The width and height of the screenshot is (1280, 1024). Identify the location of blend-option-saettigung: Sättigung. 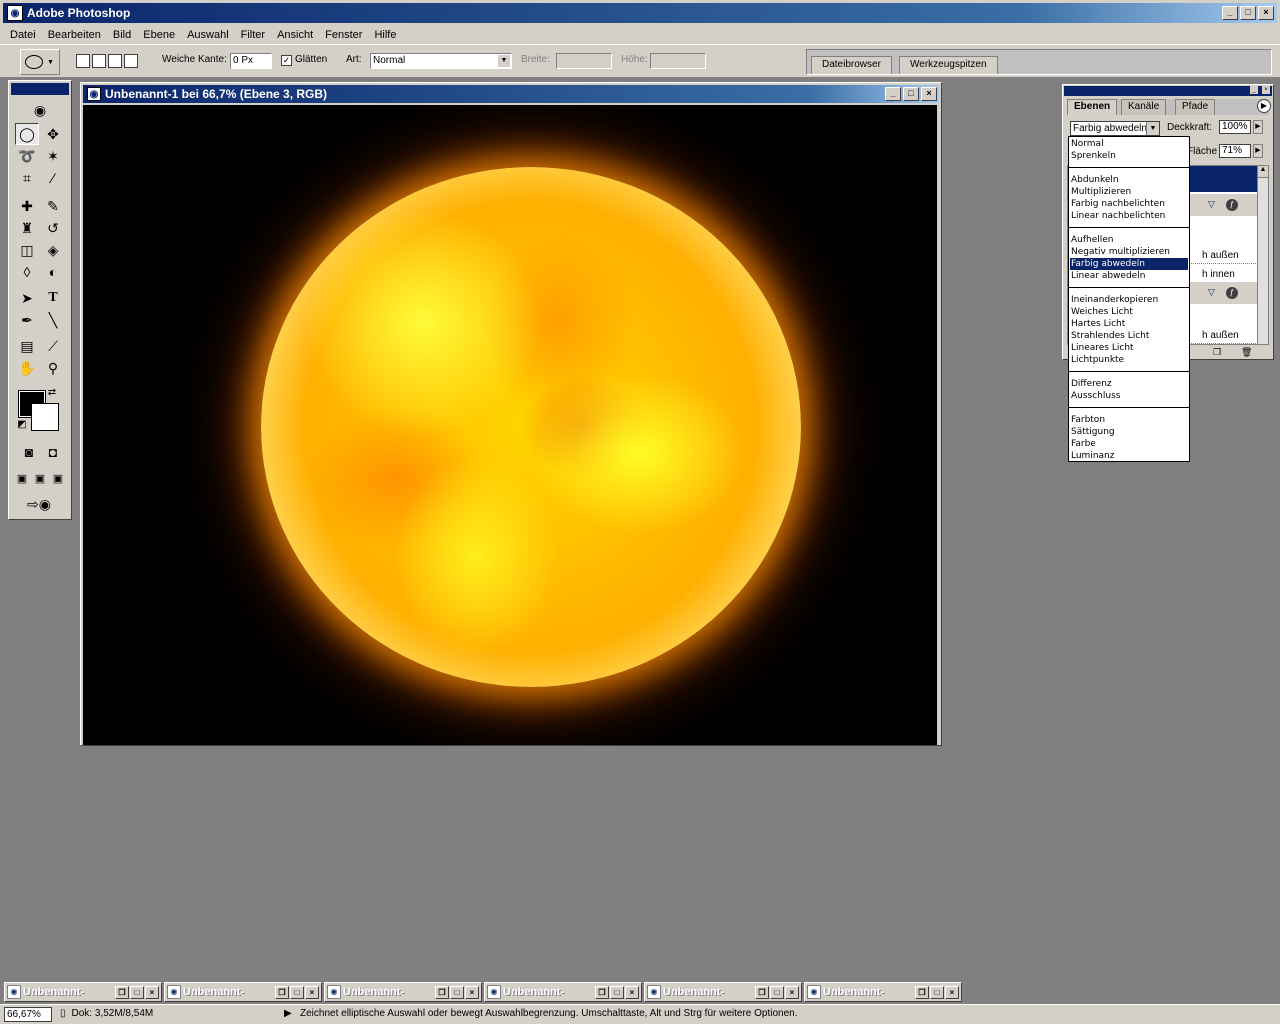
(1129, 432).